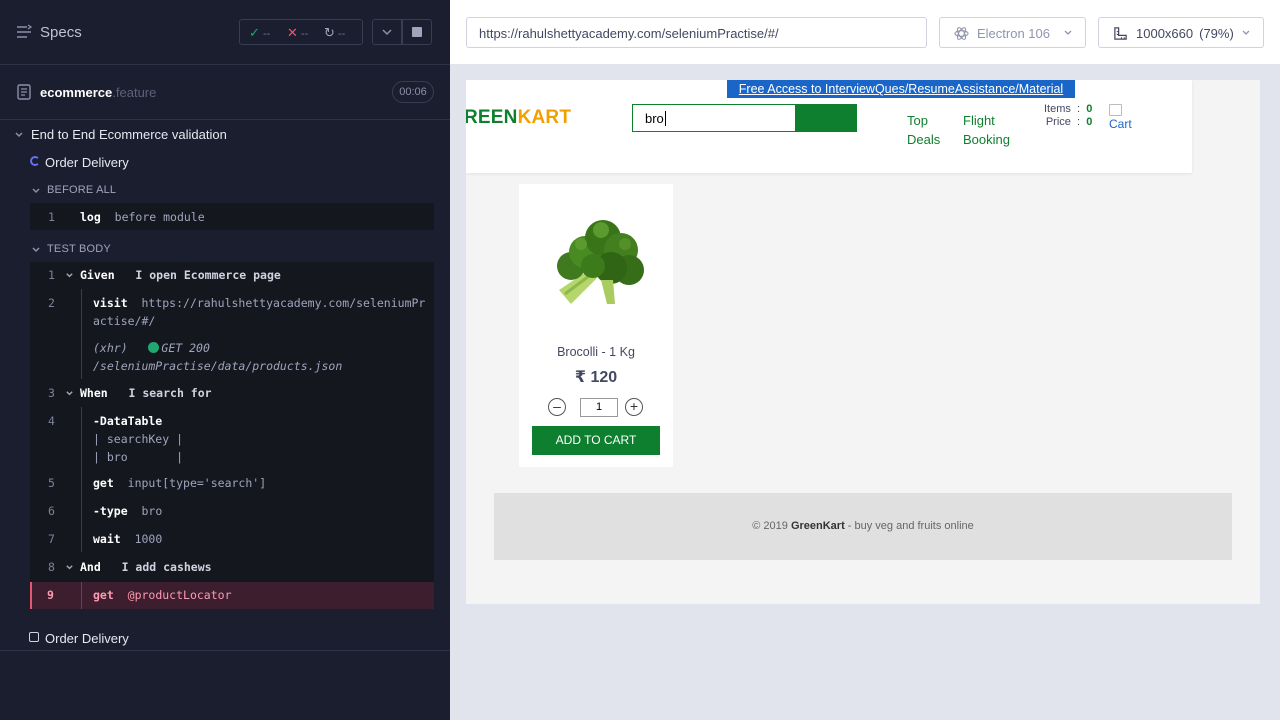 The image size is (1280, 720). I want to click on viewport-size: 1000x660 (79%), so click(1185, 33).